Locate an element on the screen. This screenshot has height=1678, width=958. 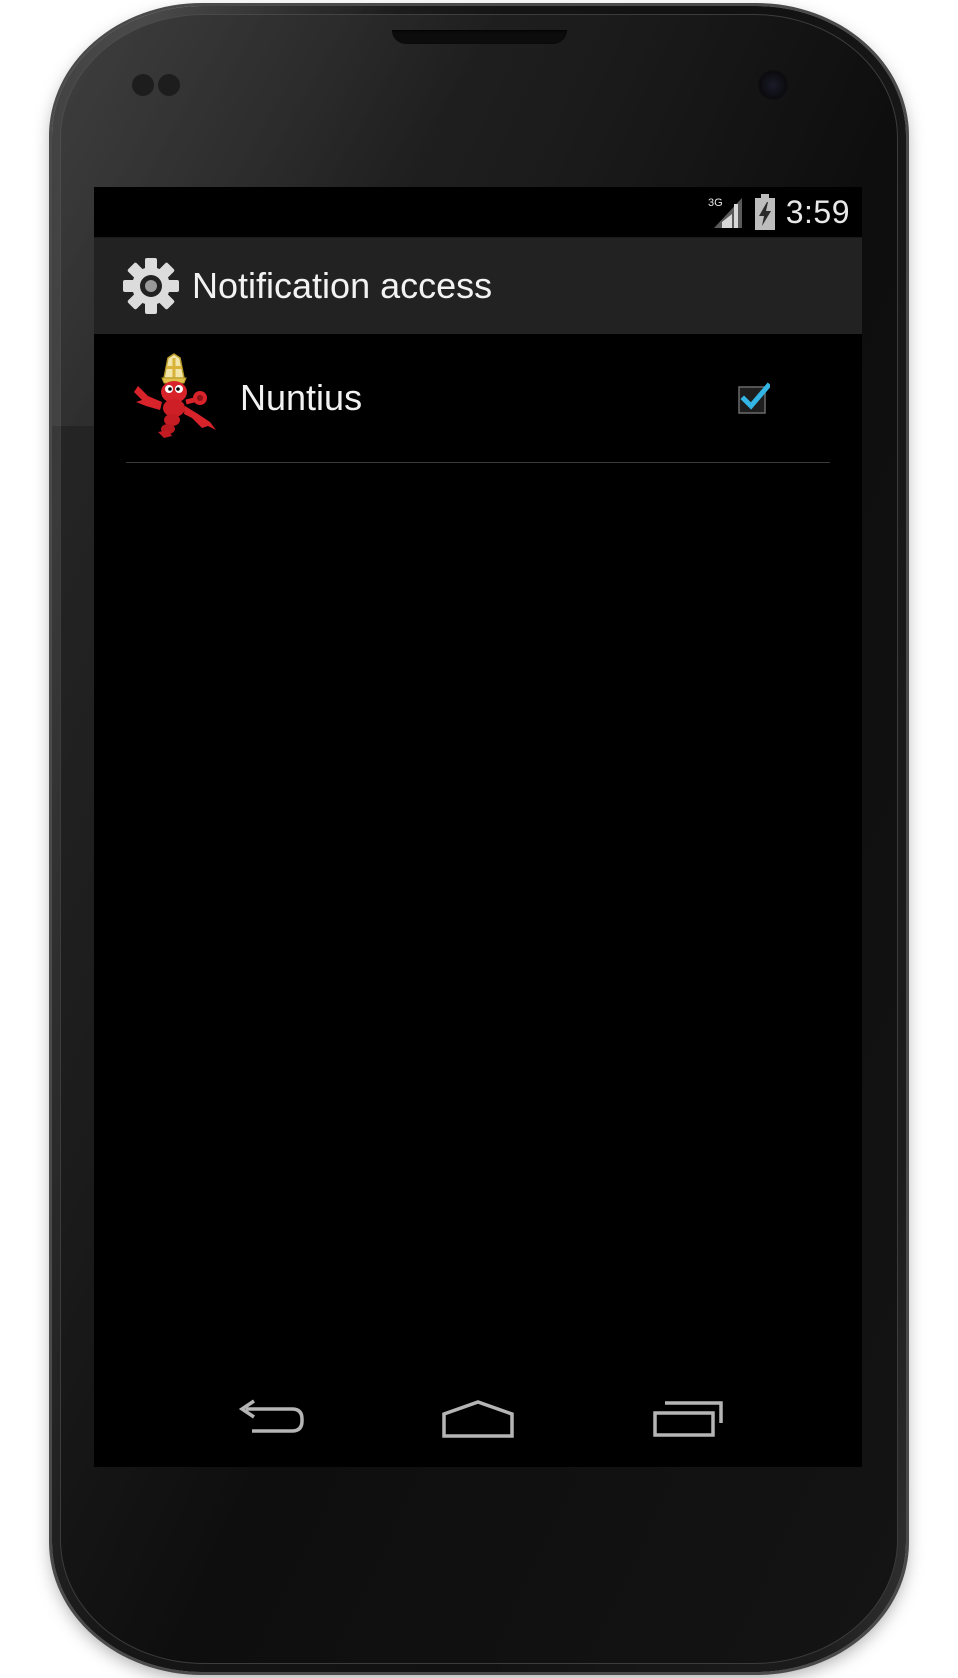
lobster-bishop-app-icon is located at coordinates (175, 395).